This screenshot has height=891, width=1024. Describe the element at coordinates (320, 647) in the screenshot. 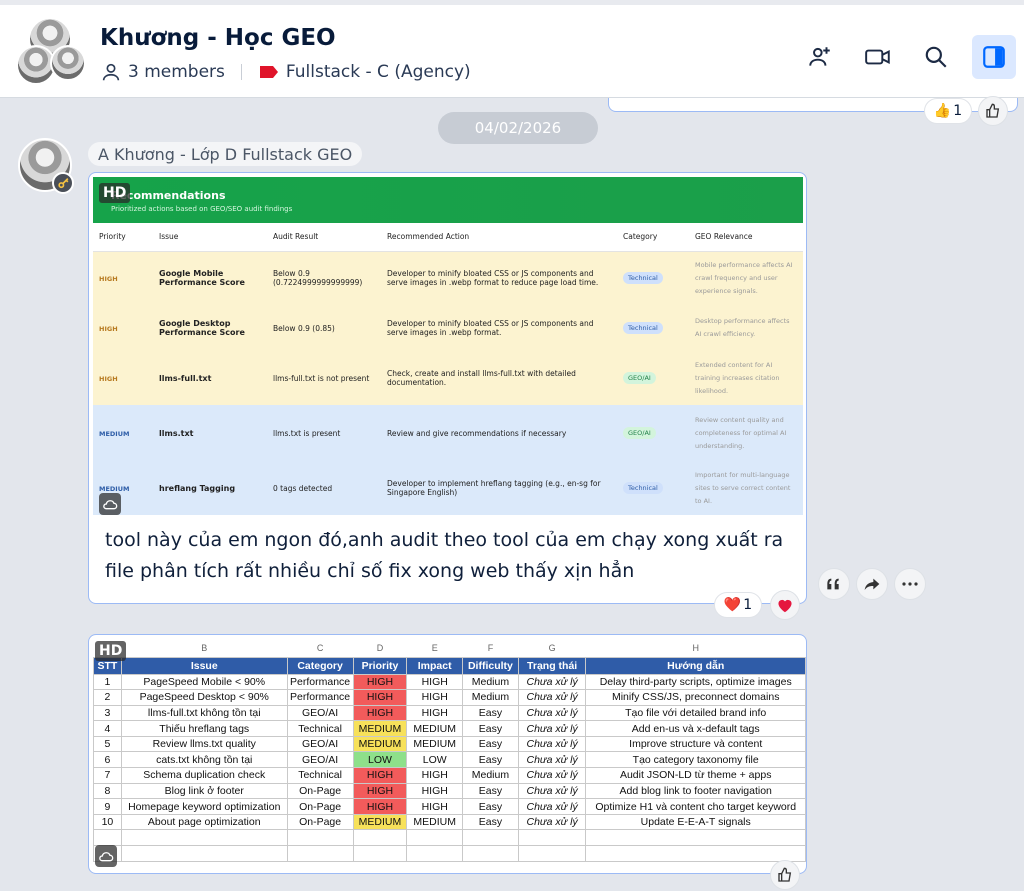

I see `sheet-cell: C` at that location.